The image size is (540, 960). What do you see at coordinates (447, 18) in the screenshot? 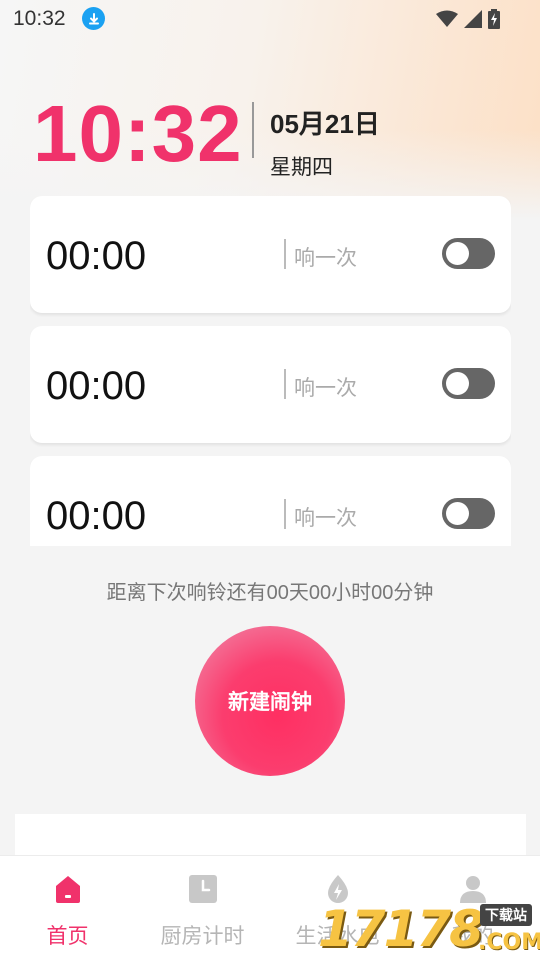
I see `wifi-icon` at bounding box center [447, 18].